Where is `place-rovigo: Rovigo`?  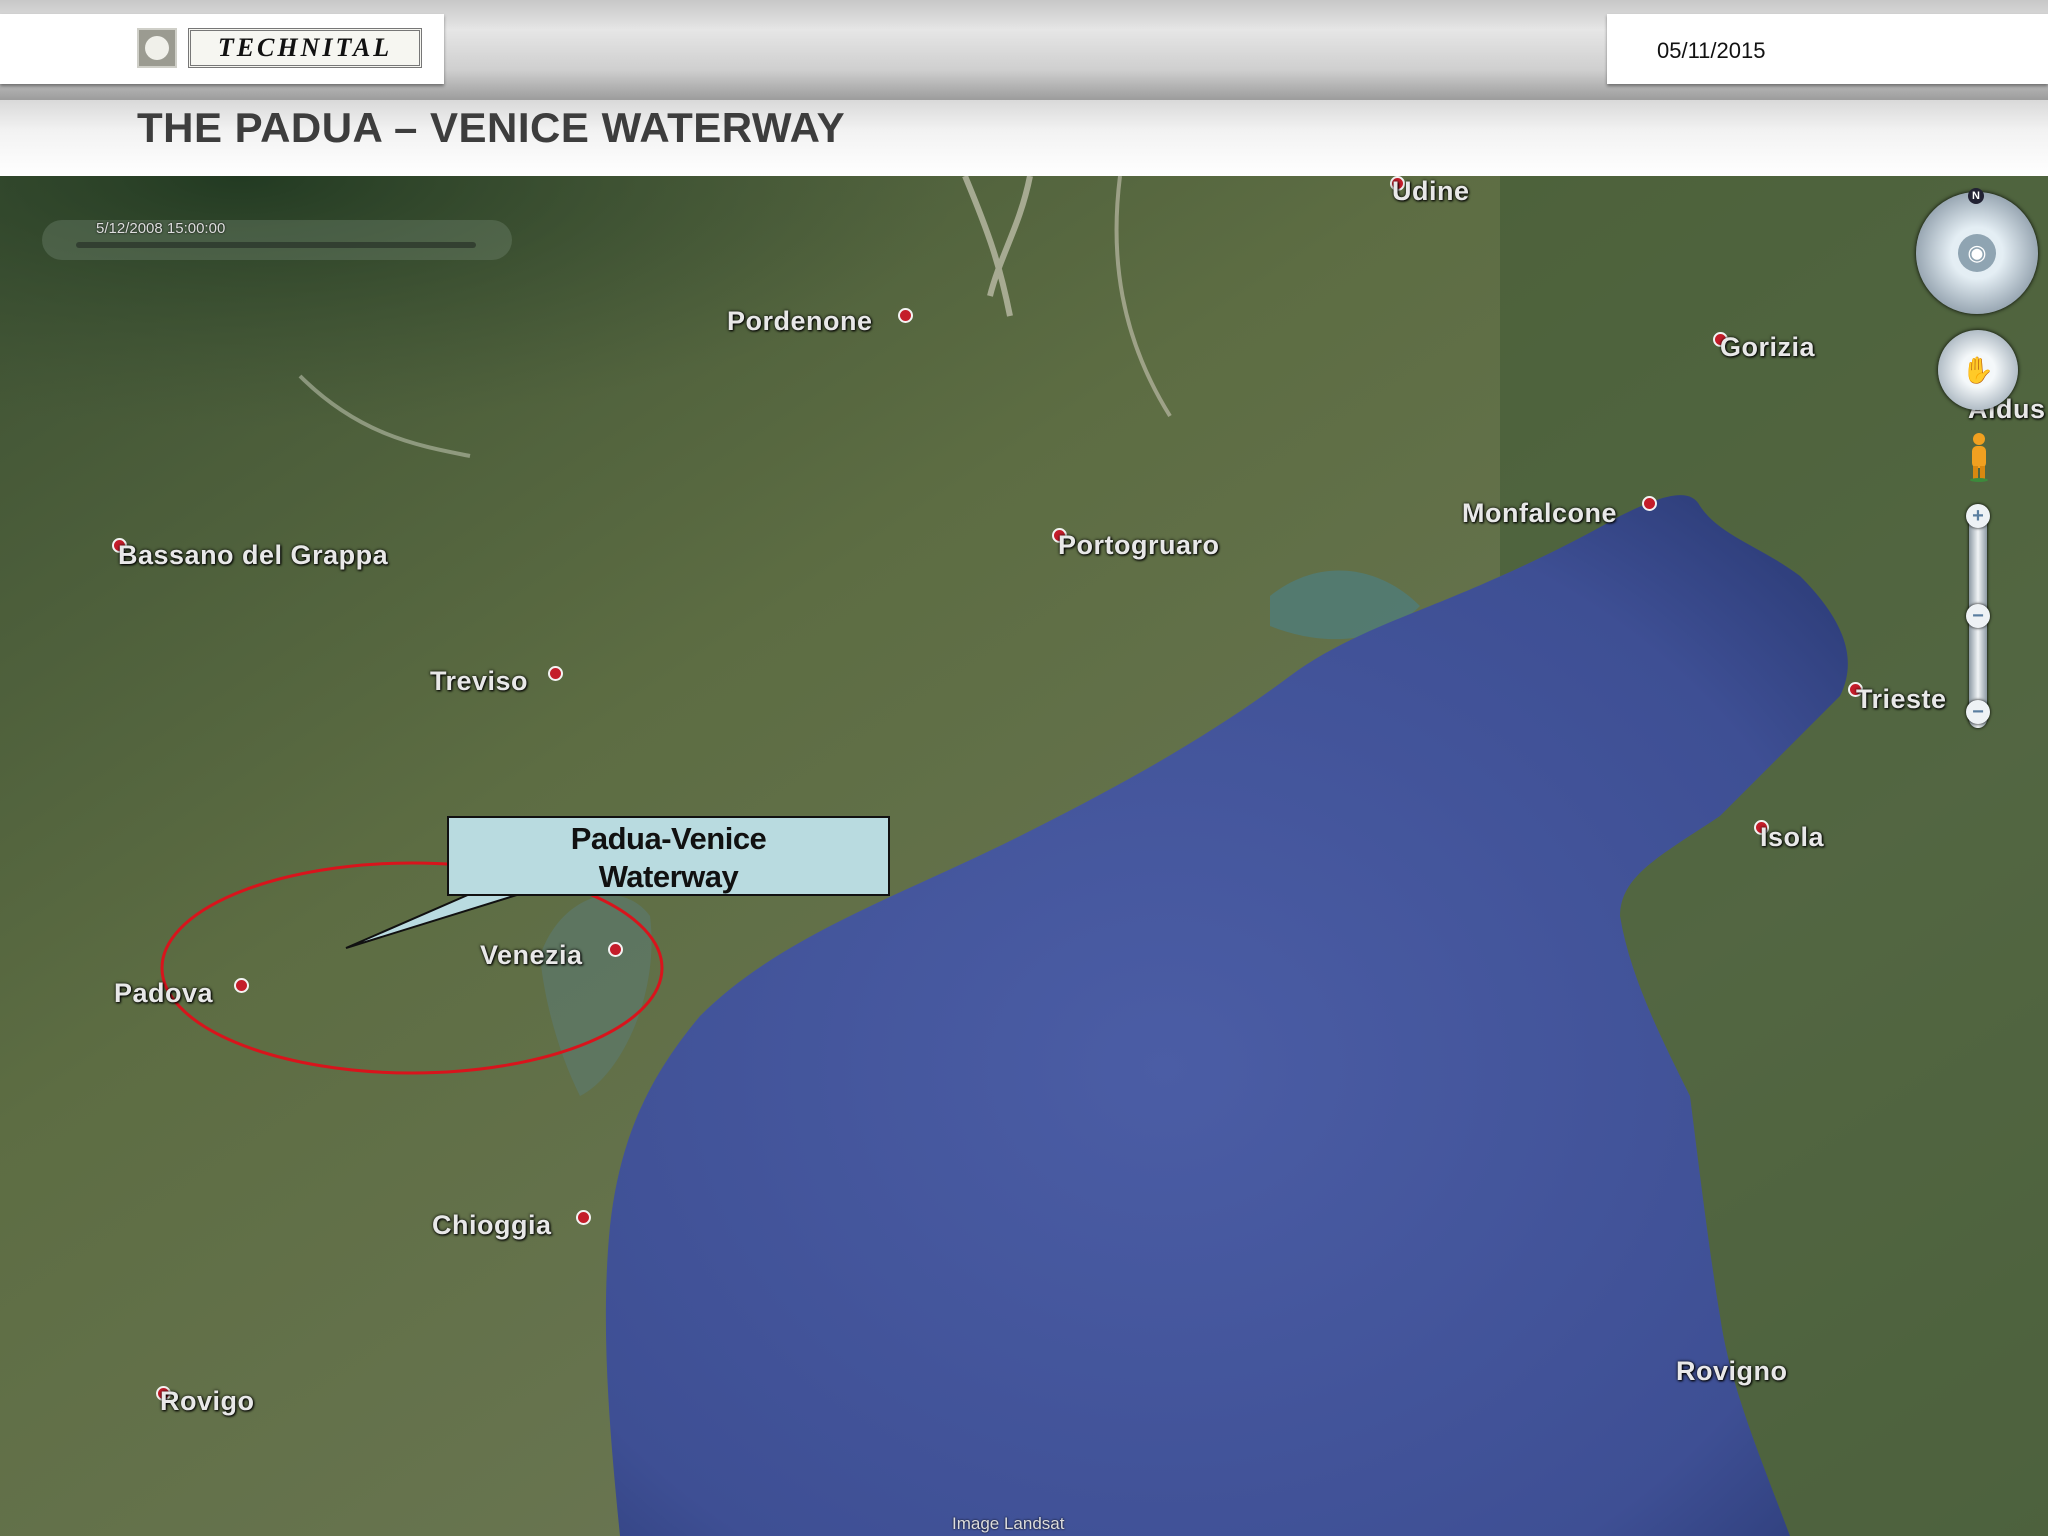
place-rovigo: Rovigo is located at coordinates (207, 1401).